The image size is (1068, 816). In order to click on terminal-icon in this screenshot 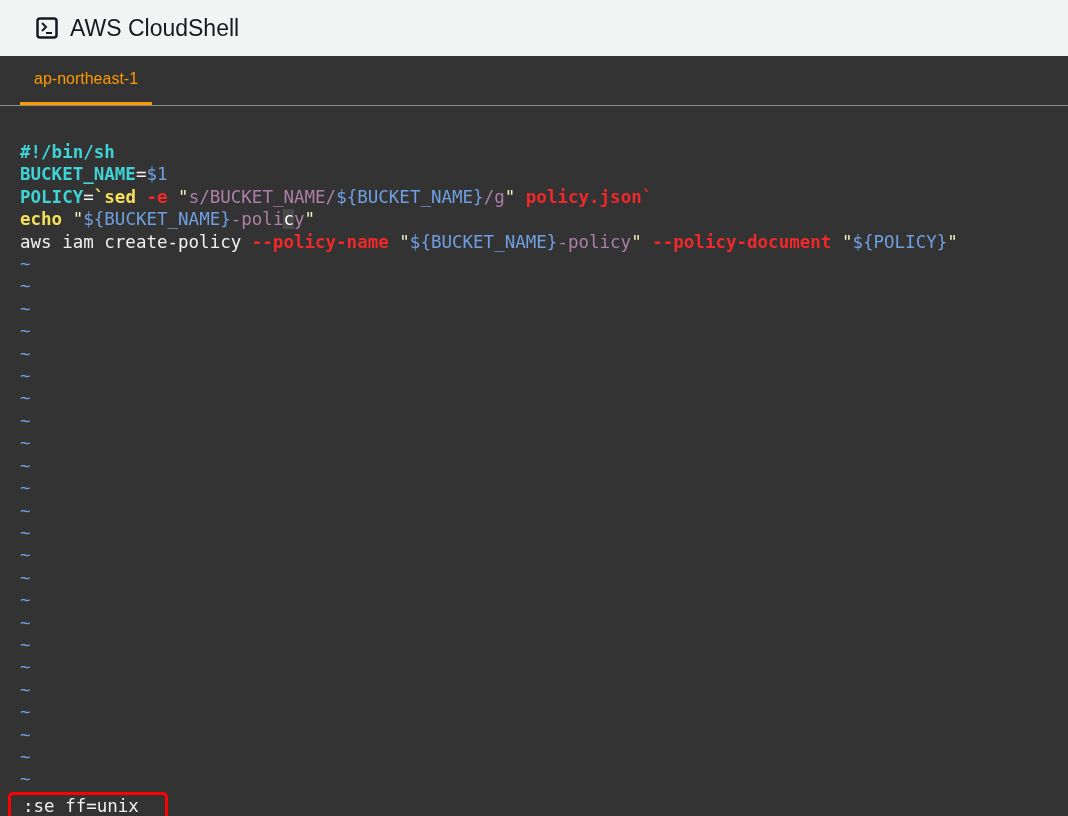, I will do `click(47, 28)`.